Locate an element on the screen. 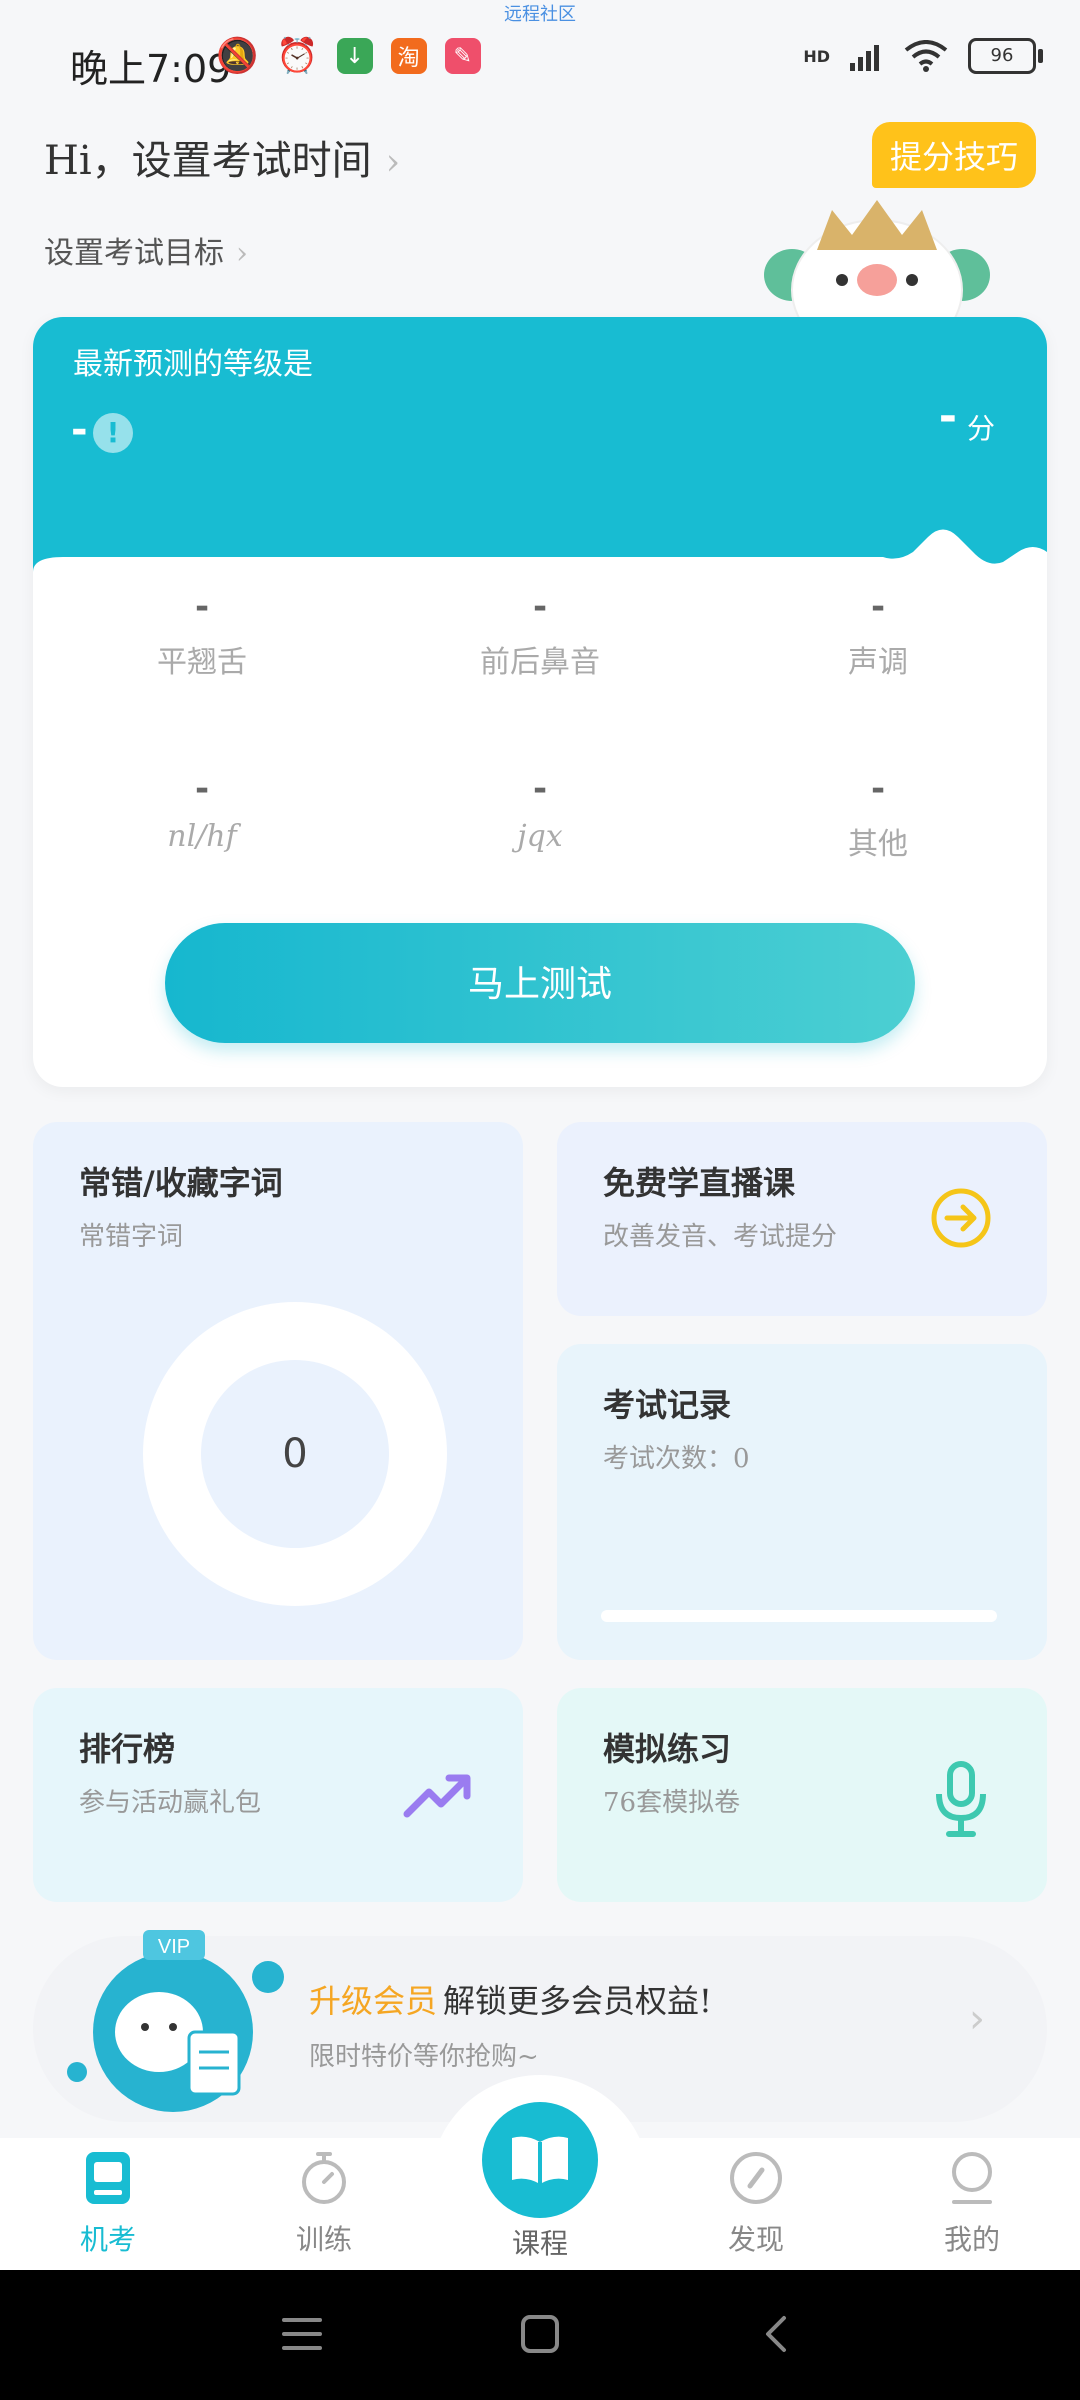 Image resolution: width=1080 pixels, height=2400 pixels. live-class-subtitle: 改善发音、考试提分 is located at coordinates (720, 1237).